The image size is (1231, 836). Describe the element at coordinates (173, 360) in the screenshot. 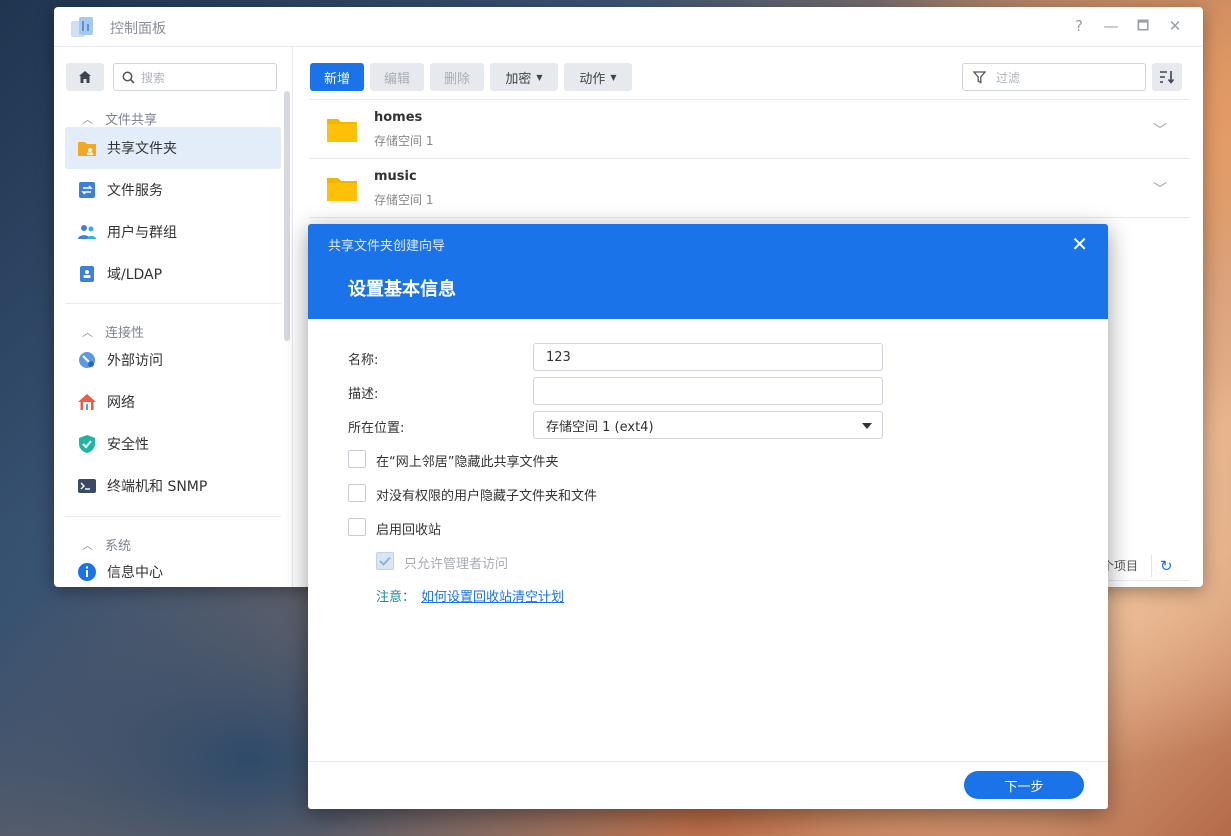

I see `sidebar-item-external-access: 外部访问` at that location.